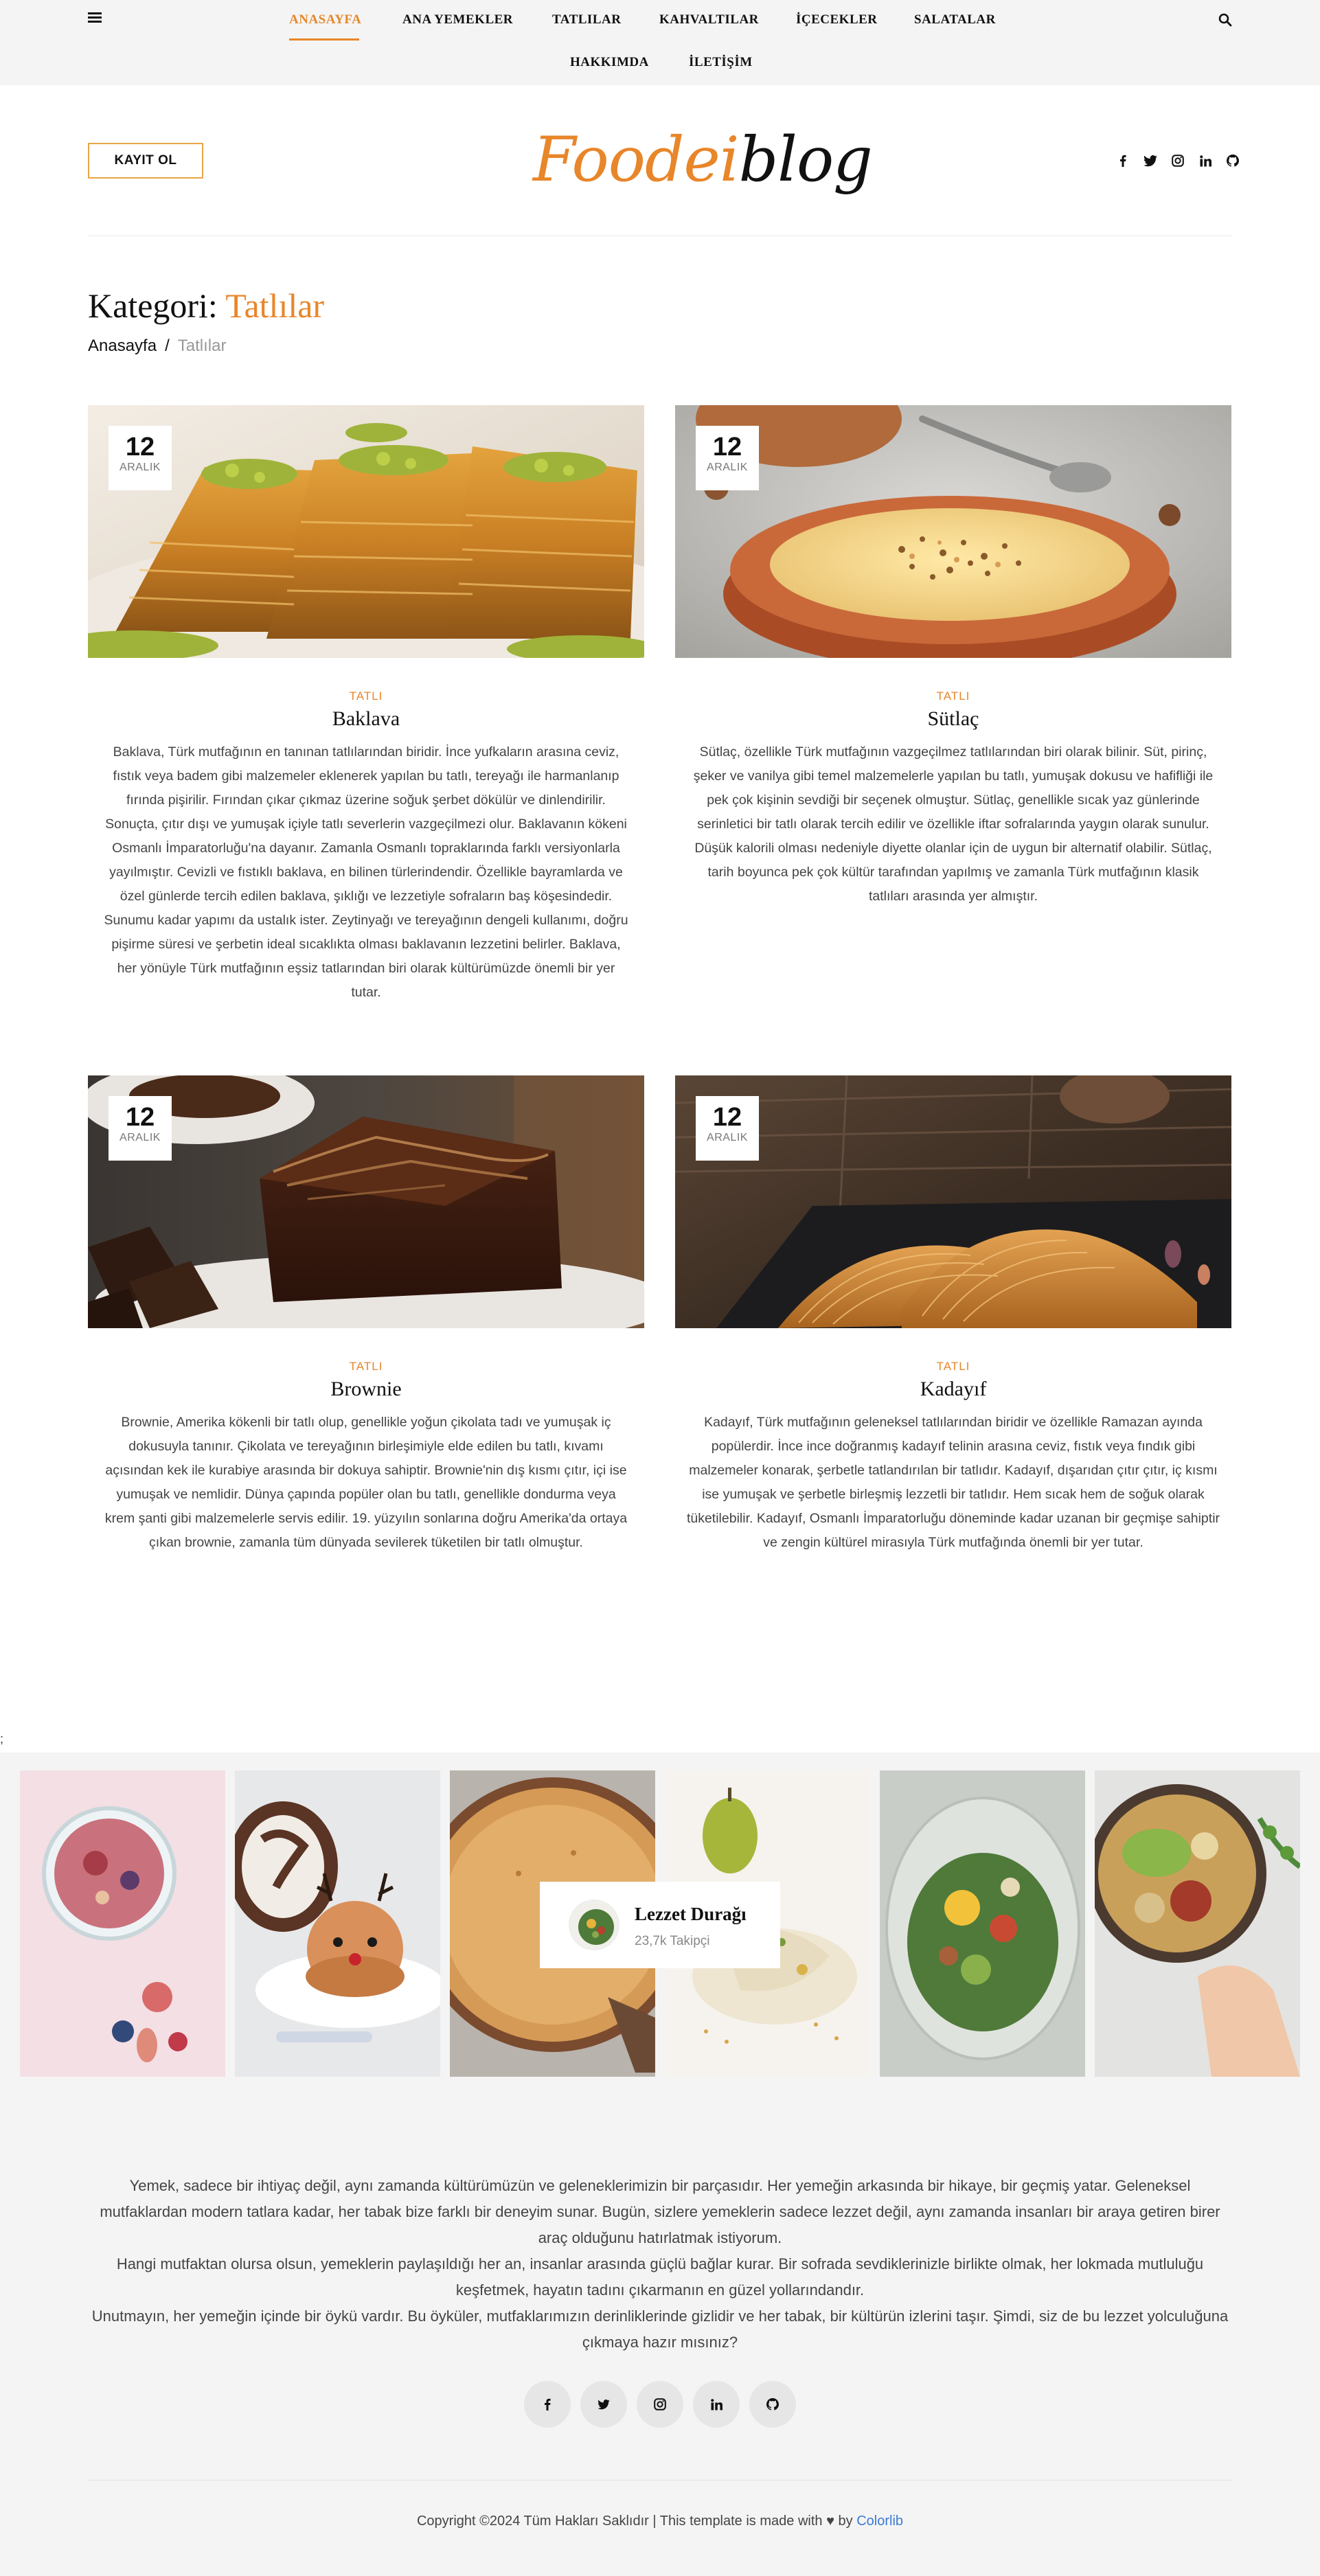  What do you see at coordinates (95, 17) in the screenshot?
I see `hamburger-icon` at bounding box center [95, 17].